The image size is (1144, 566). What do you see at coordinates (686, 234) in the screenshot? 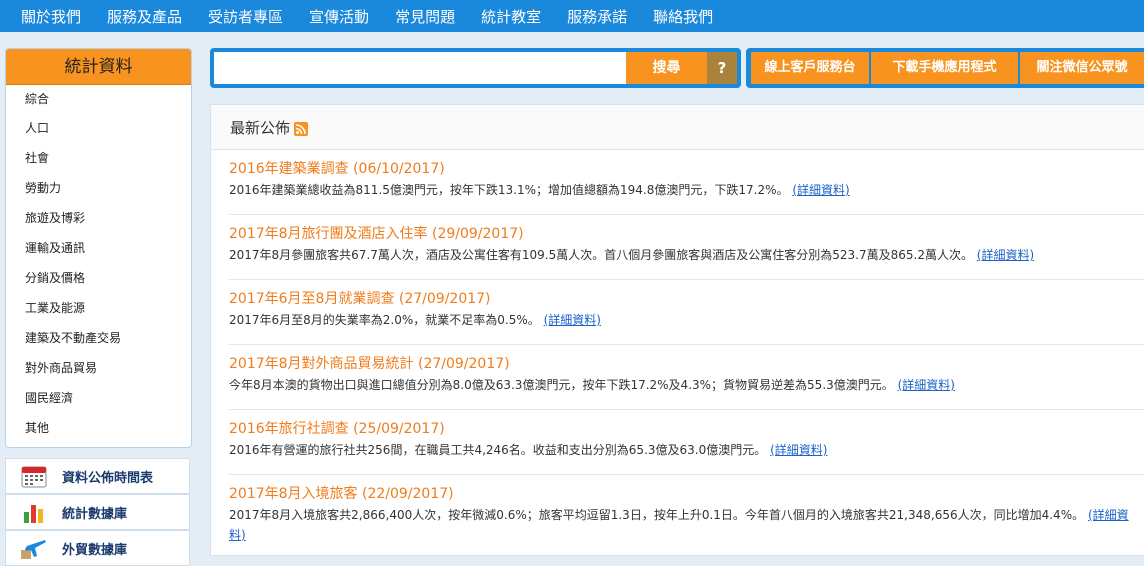
I see `news-title: 2017年8月旅行團及酒店入住率 (29/09/2017)` at bounding box center [686, 234].